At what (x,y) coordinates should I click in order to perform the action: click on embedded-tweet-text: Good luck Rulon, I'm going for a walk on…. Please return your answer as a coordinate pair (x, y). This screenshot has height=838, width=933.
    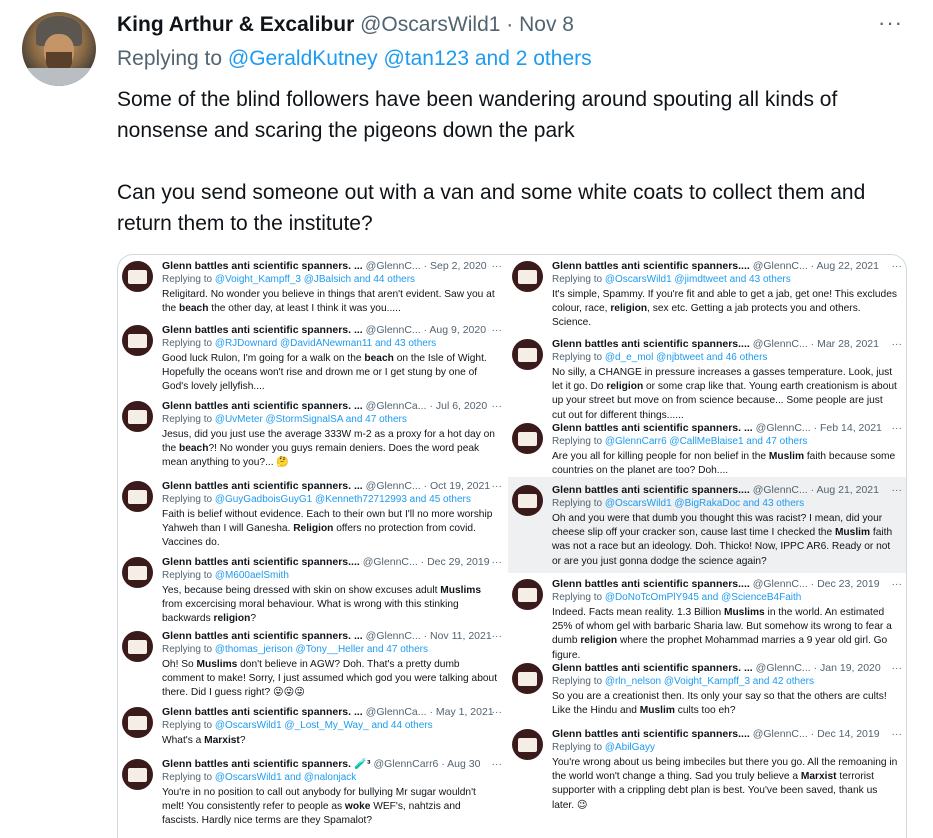
    Looking at the image, I should click on (324, 373).